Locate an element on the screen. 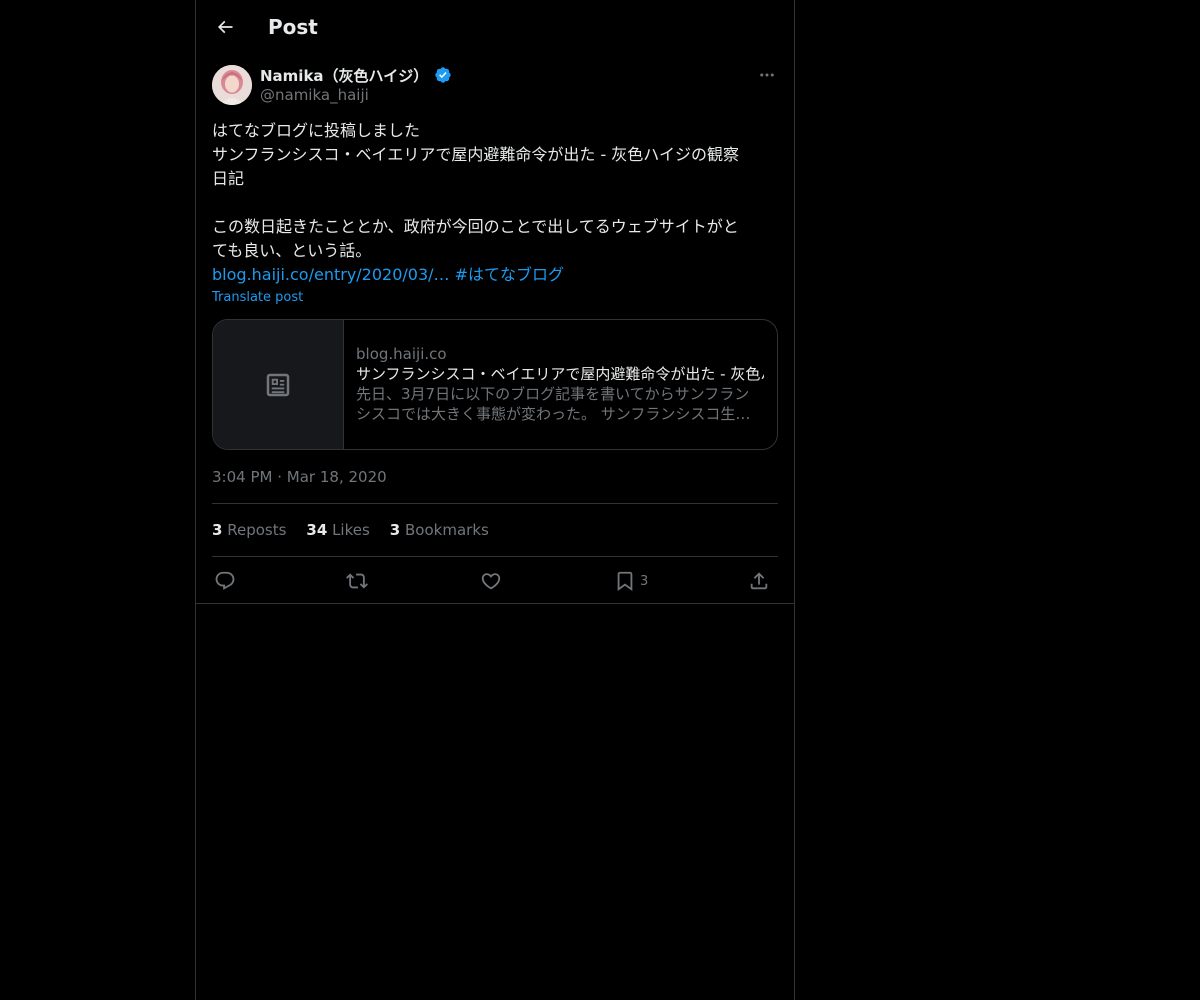 The width and height of the screenshot is (1200, 1000). more-horizontal-icon is located at coordinates (767, 75).